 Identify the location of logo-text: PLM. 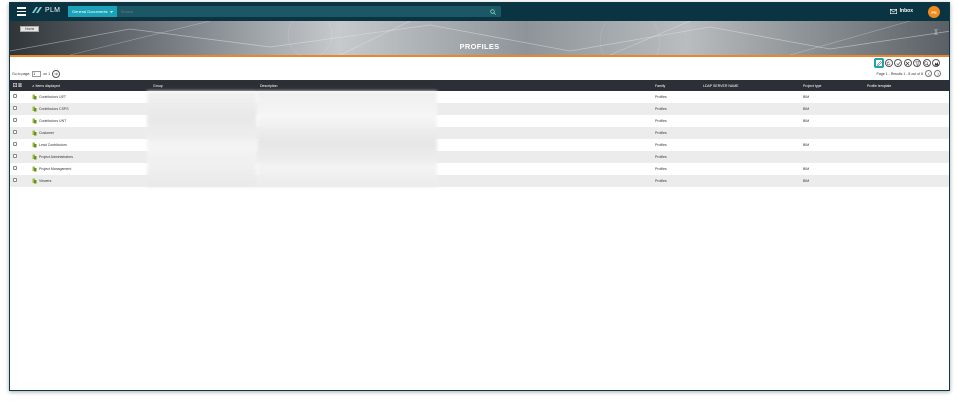
(53, 10).